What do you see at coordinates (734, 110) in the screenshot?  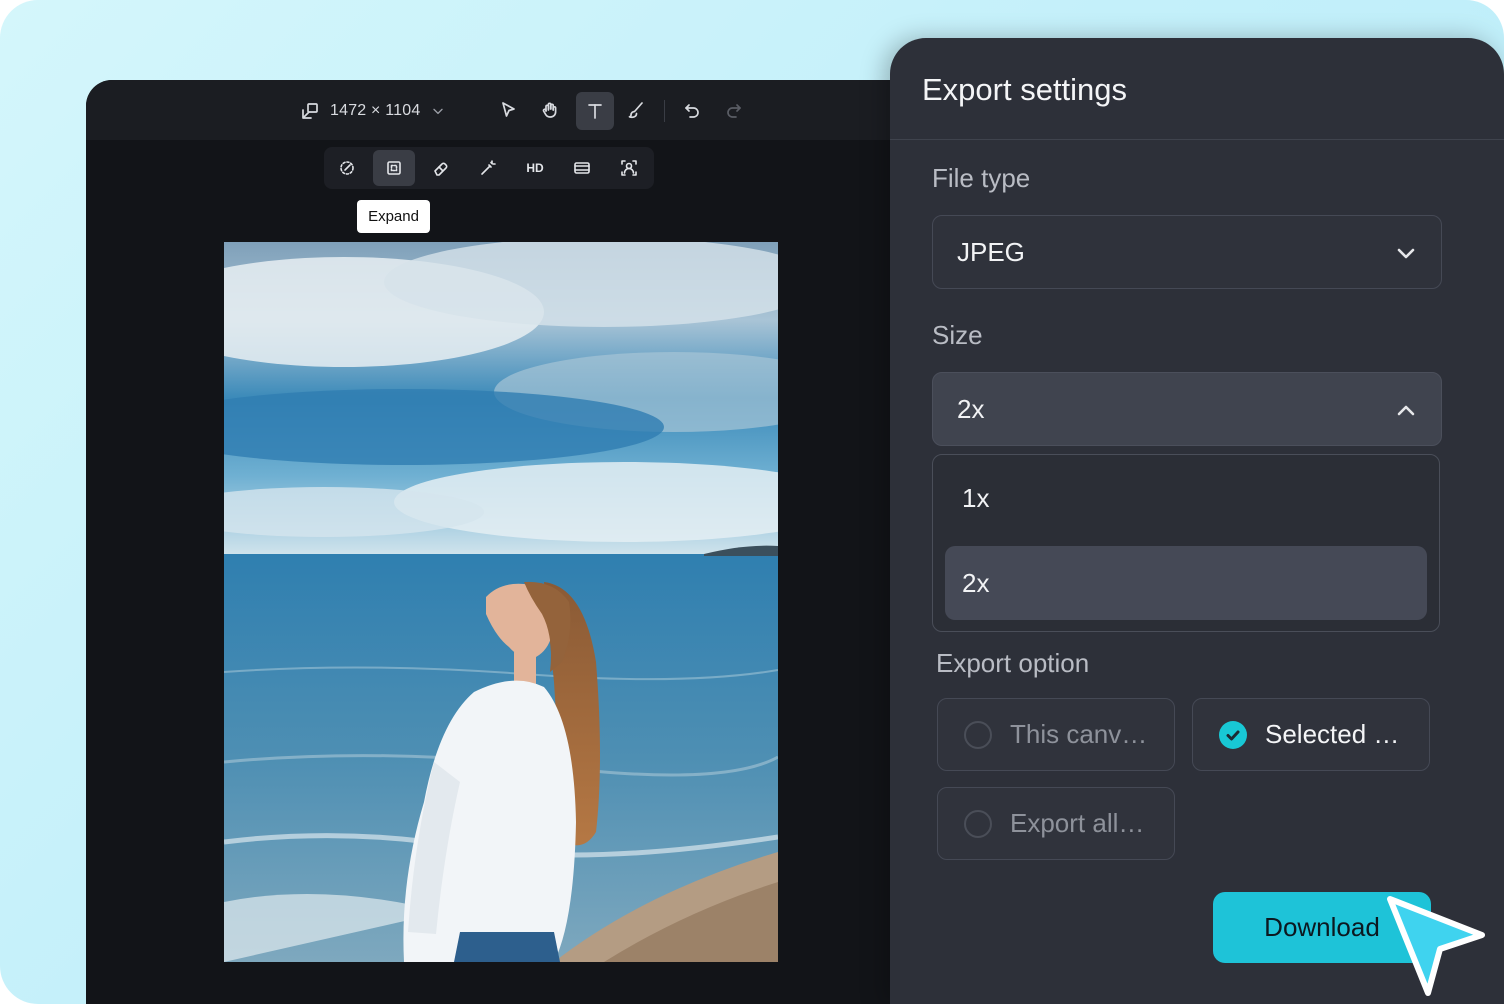 I see `redo-icon` at bounding box center [734, 110].